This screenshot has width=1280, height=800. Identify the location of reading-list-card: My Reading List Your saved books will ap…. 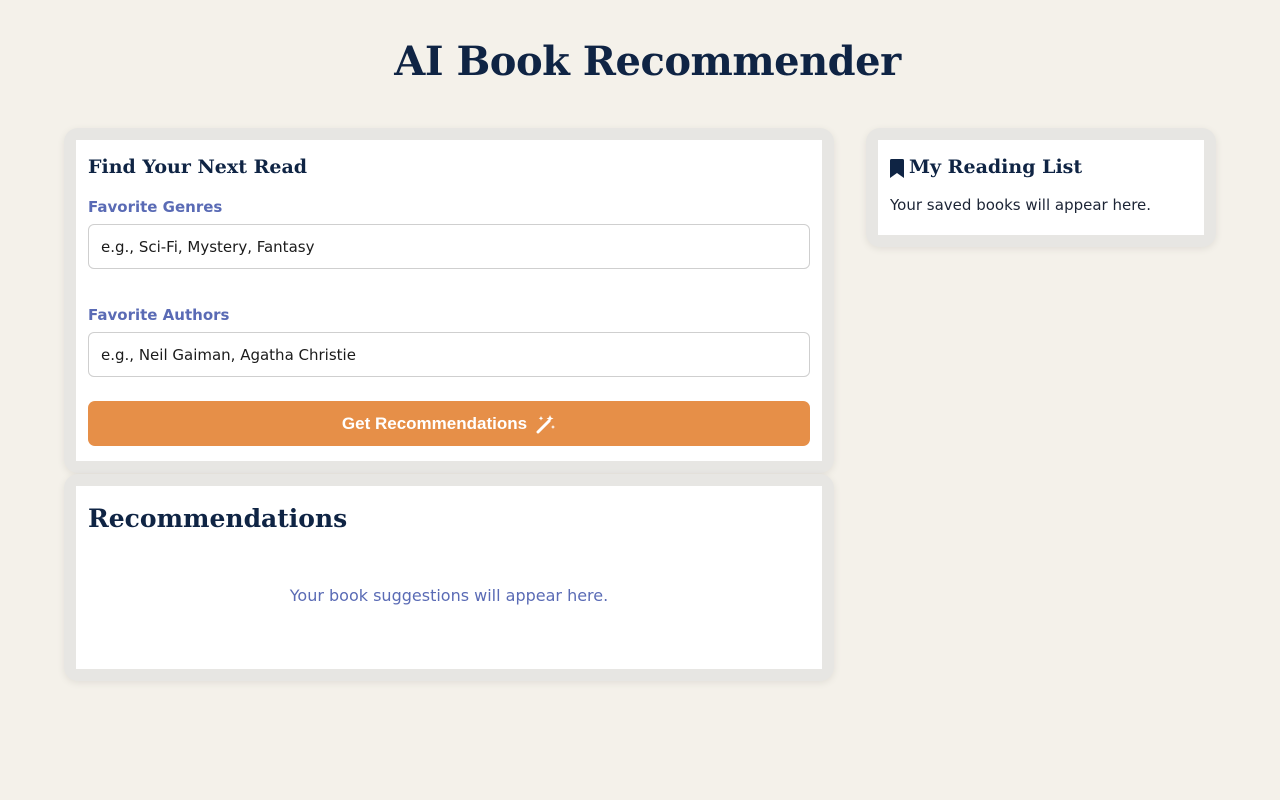
(1041, 187).